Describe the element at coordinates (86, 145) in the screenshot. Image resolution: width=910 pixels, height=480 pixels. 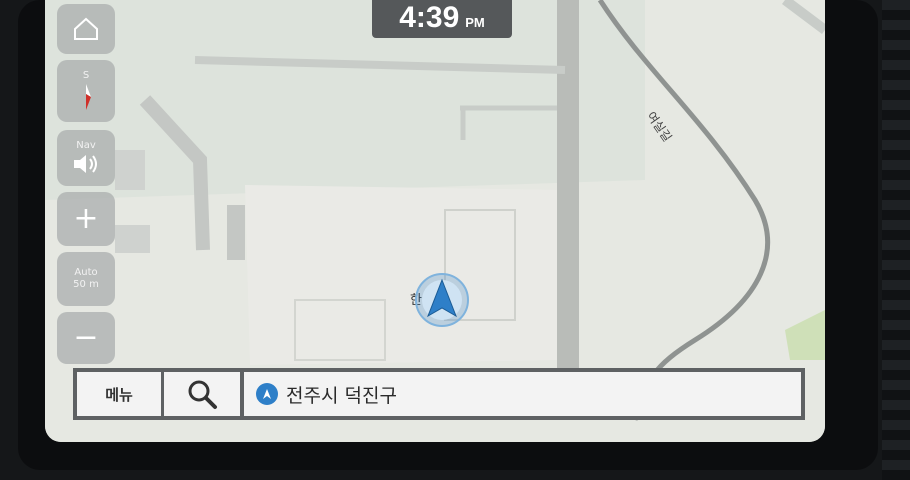
I see `nav-label: Nav` at that location.